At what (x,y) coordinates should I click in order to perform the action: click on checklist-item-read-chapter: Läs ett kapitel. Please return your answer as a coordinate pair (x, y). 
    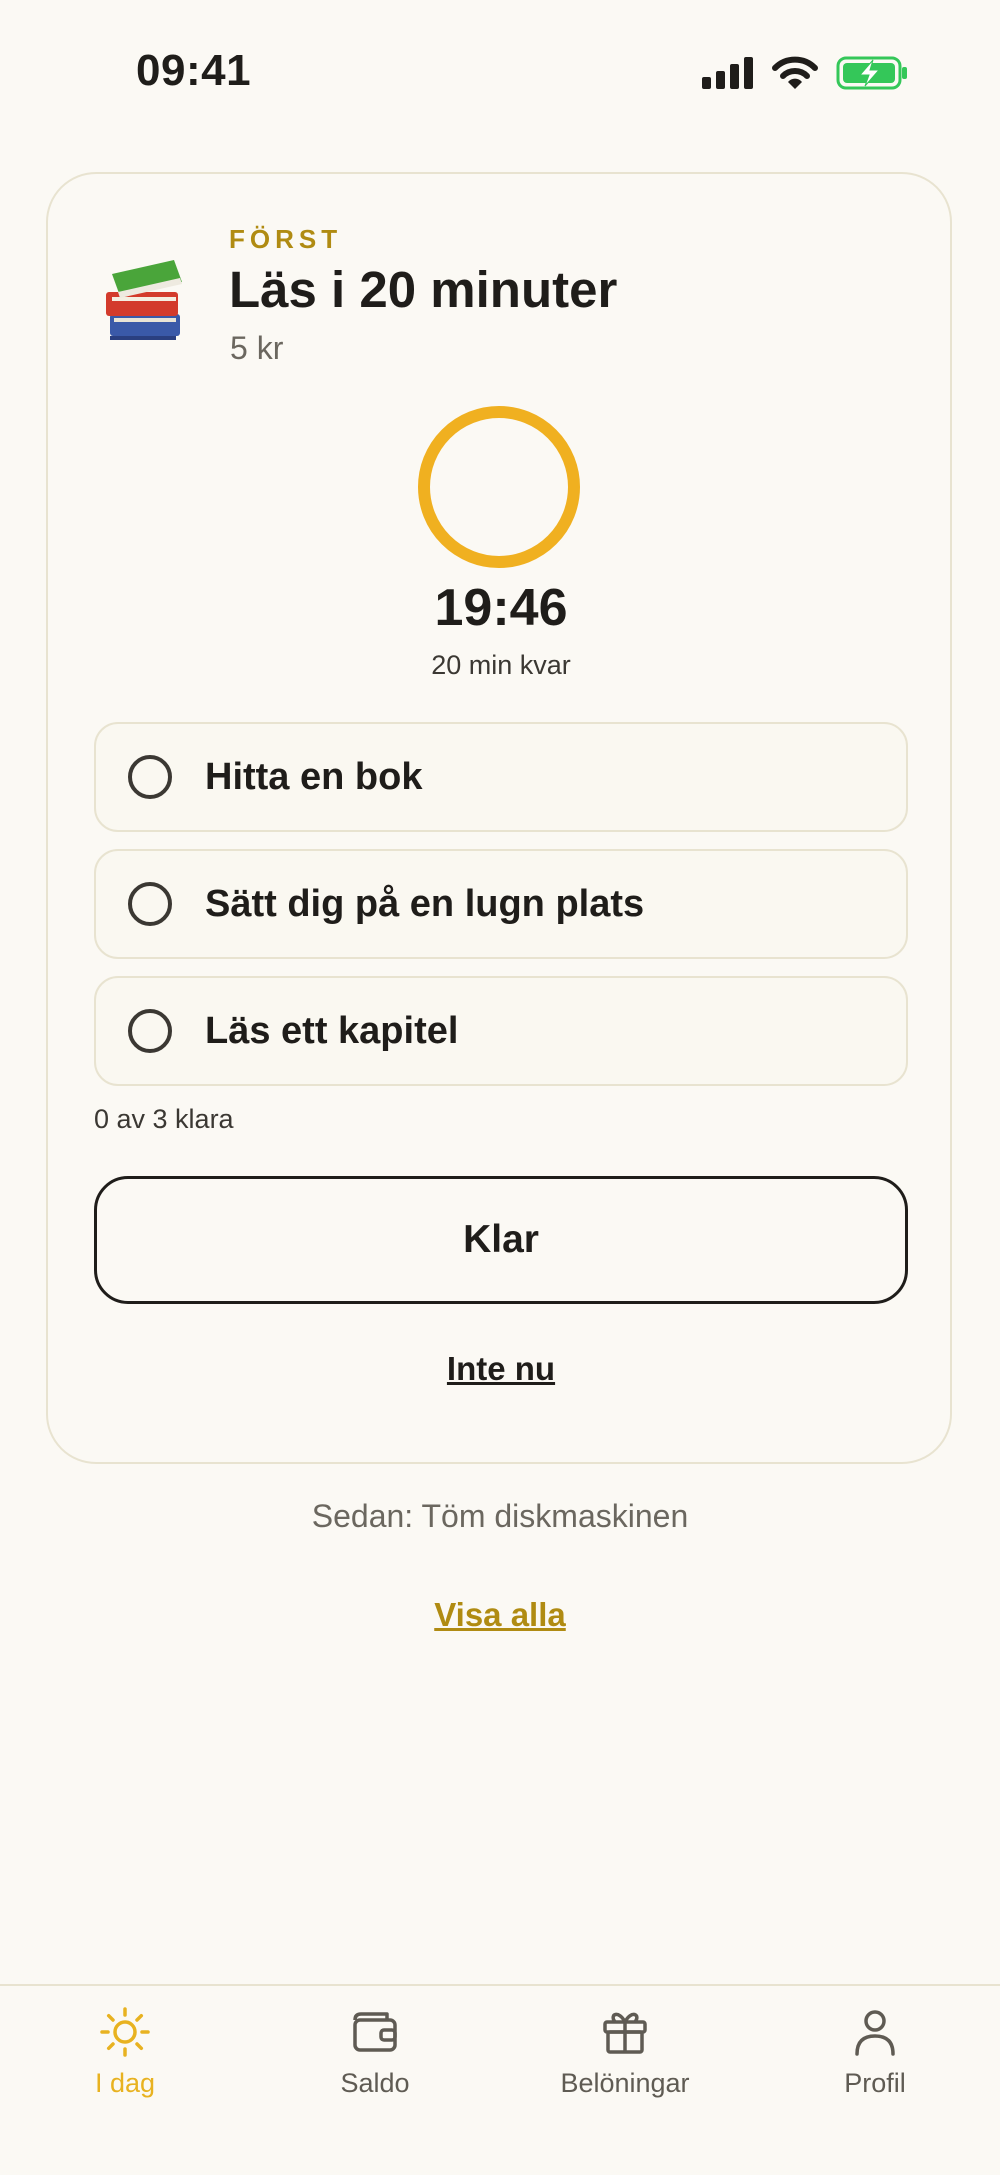
    Looking at the image, I should click on (501, 1031).